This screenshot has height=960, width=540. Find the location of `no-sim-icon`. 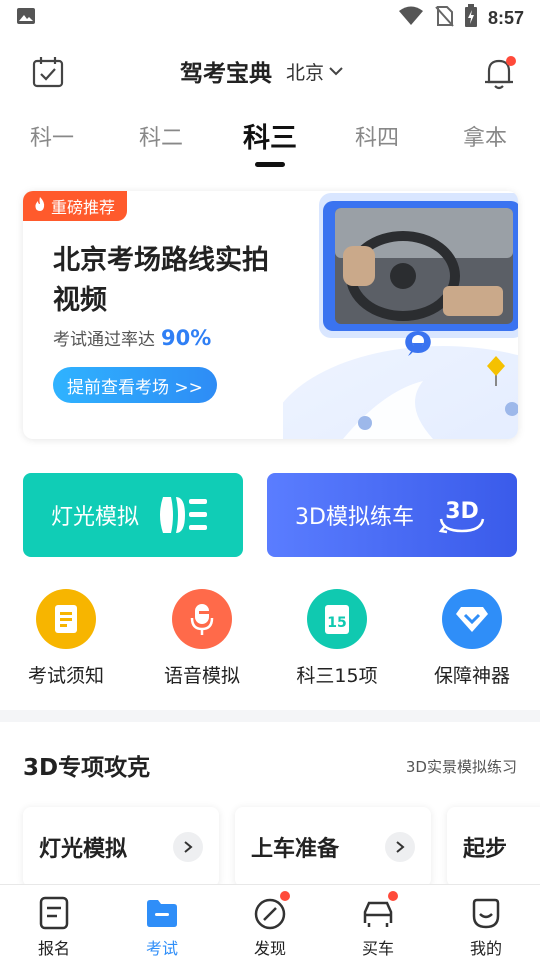

no-sim-icon is located at coordinates (444, 18).